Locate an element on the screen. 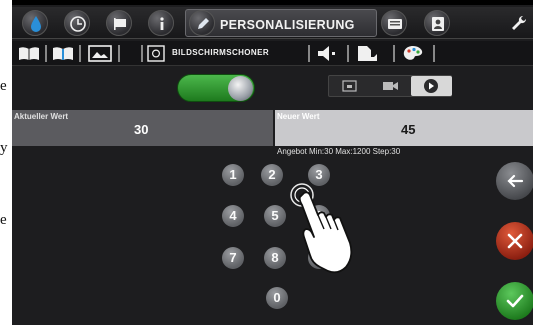 The width and height of the screenshot is (533, 325). top-border is located at coordinates (272, 2).